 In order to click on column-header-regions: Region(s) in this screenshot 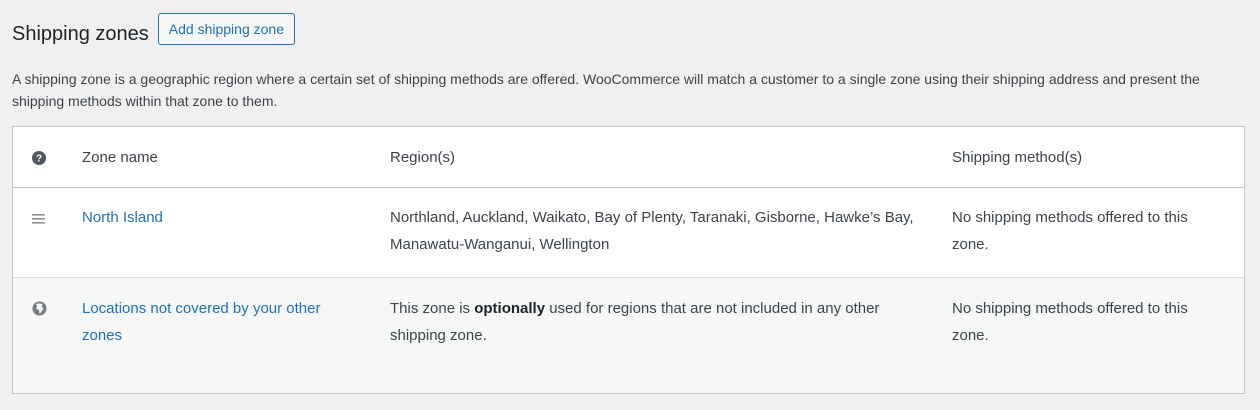, I will do `click(423, 157)`.